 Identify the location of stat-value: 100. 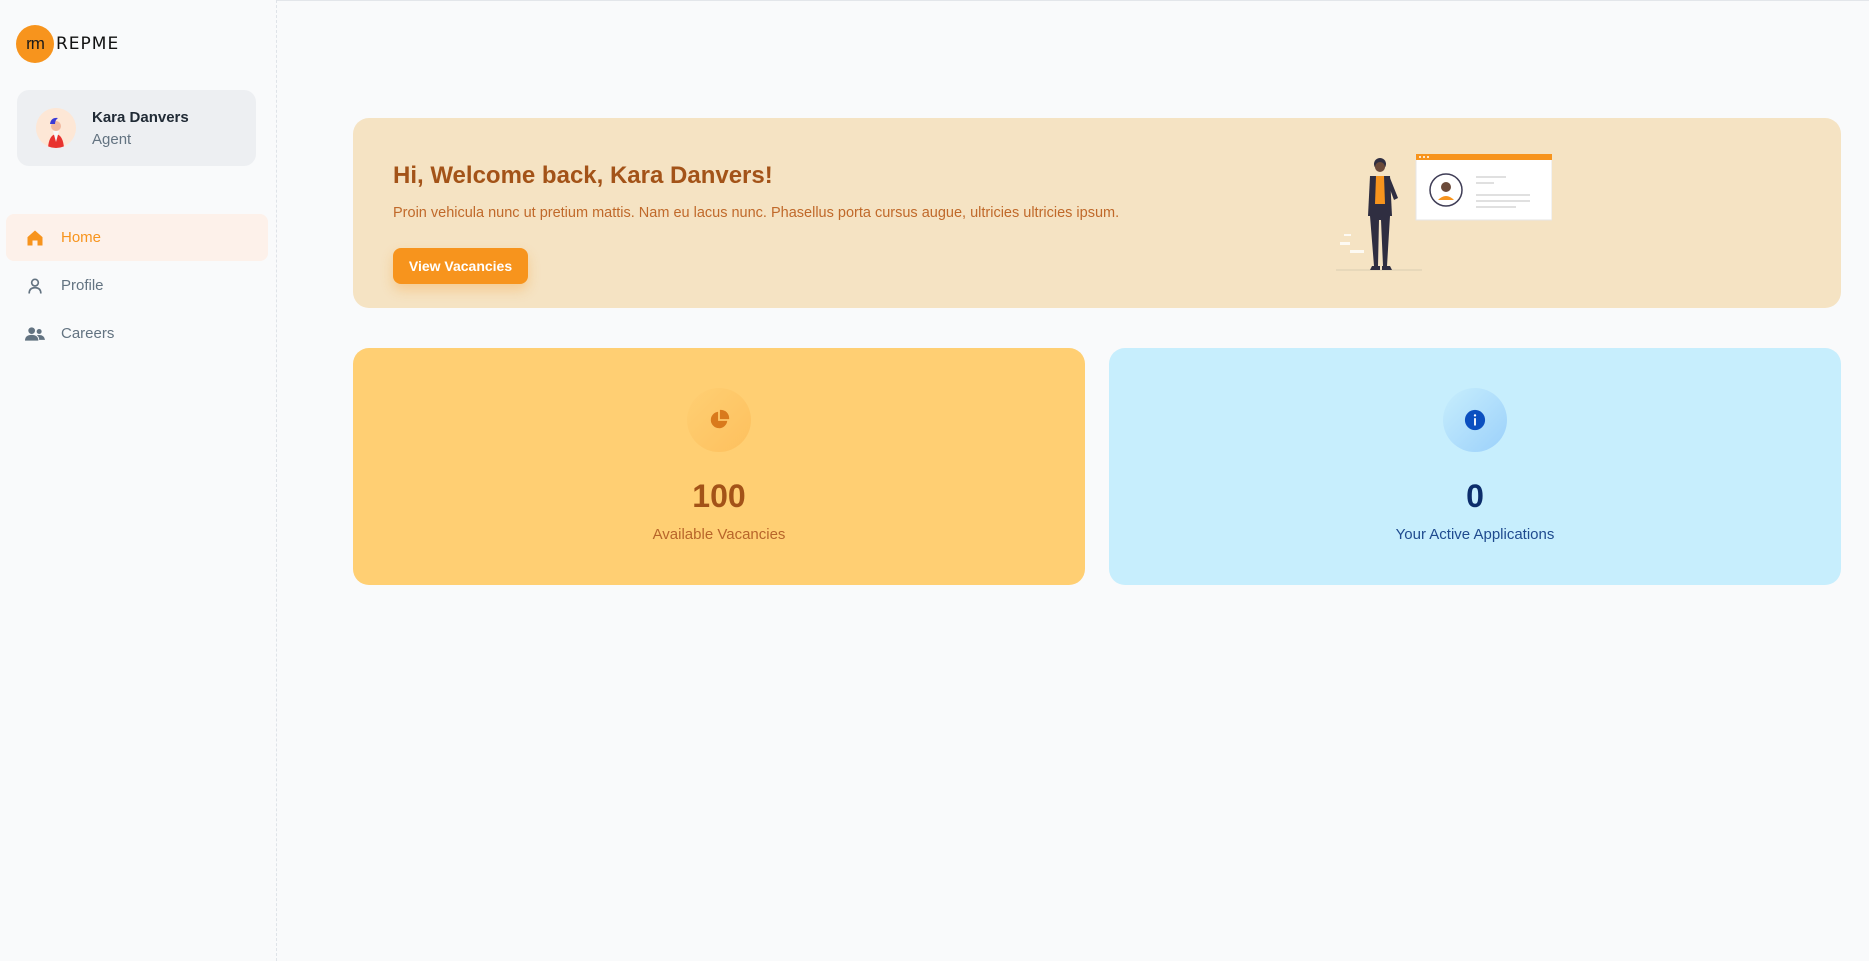
(719, 496).